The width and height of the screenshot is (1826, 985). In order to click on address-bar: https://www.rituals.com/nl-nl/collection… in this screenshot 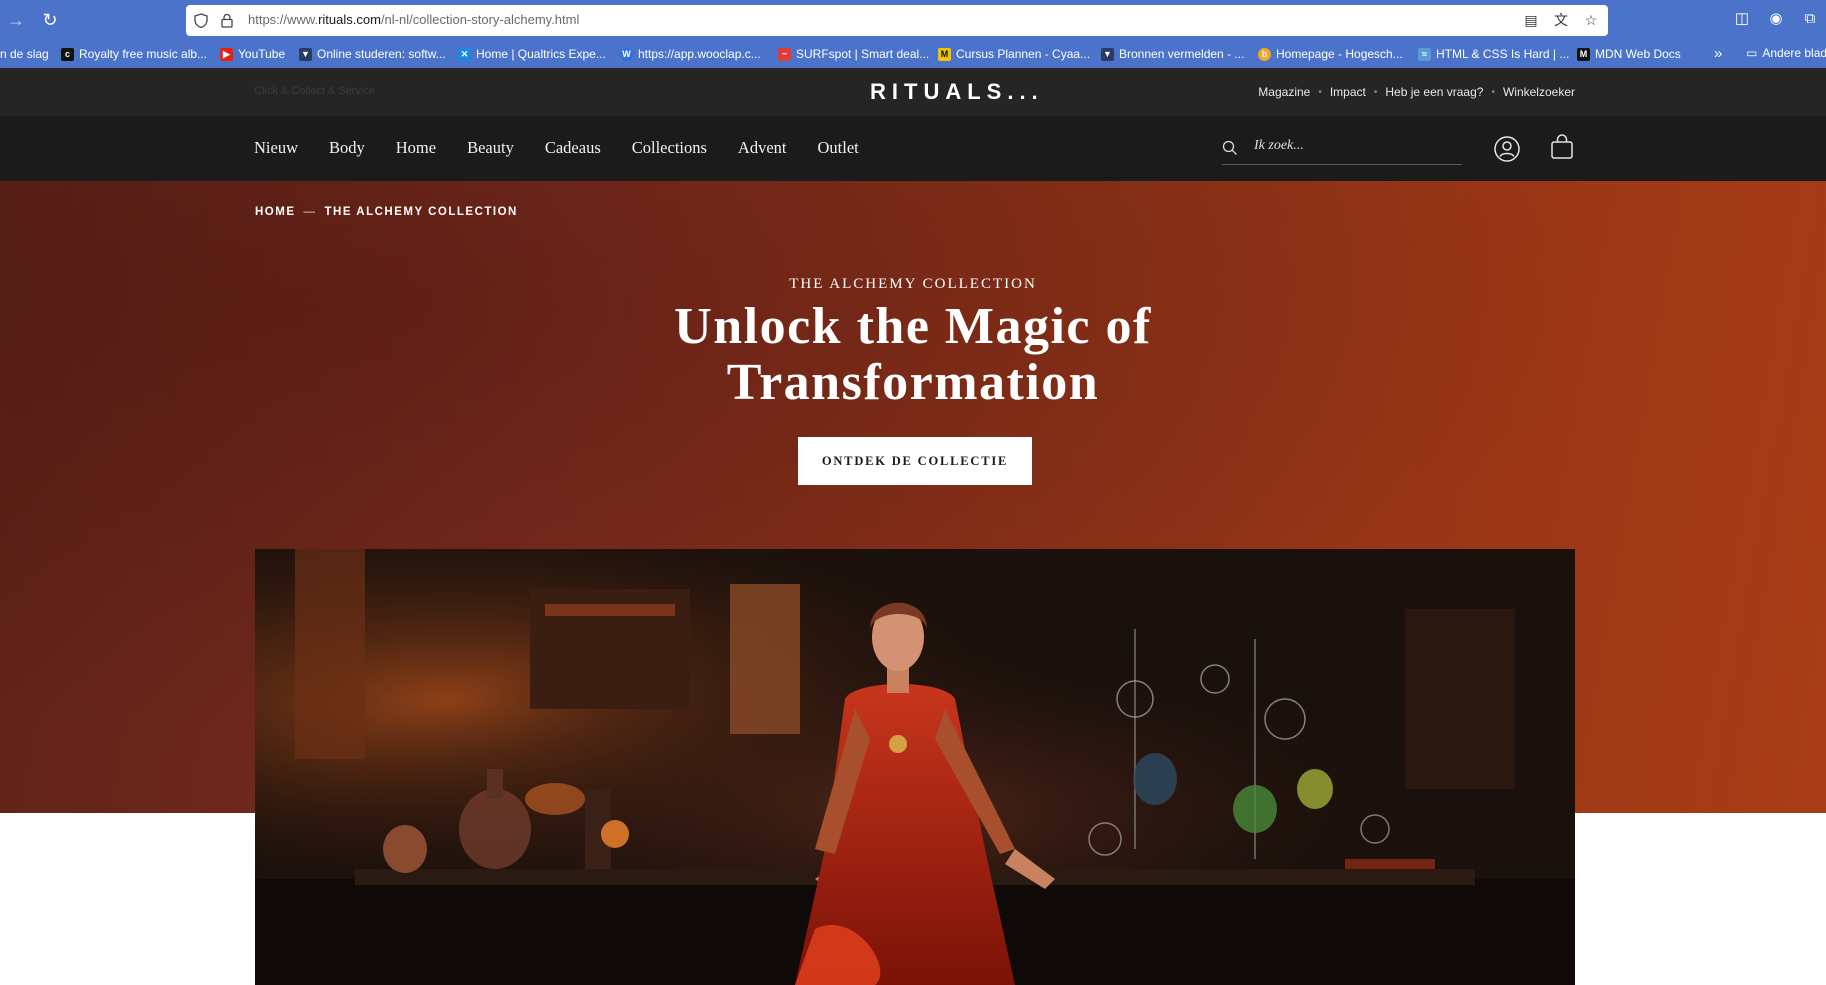, I will do `click(897, 20)`.